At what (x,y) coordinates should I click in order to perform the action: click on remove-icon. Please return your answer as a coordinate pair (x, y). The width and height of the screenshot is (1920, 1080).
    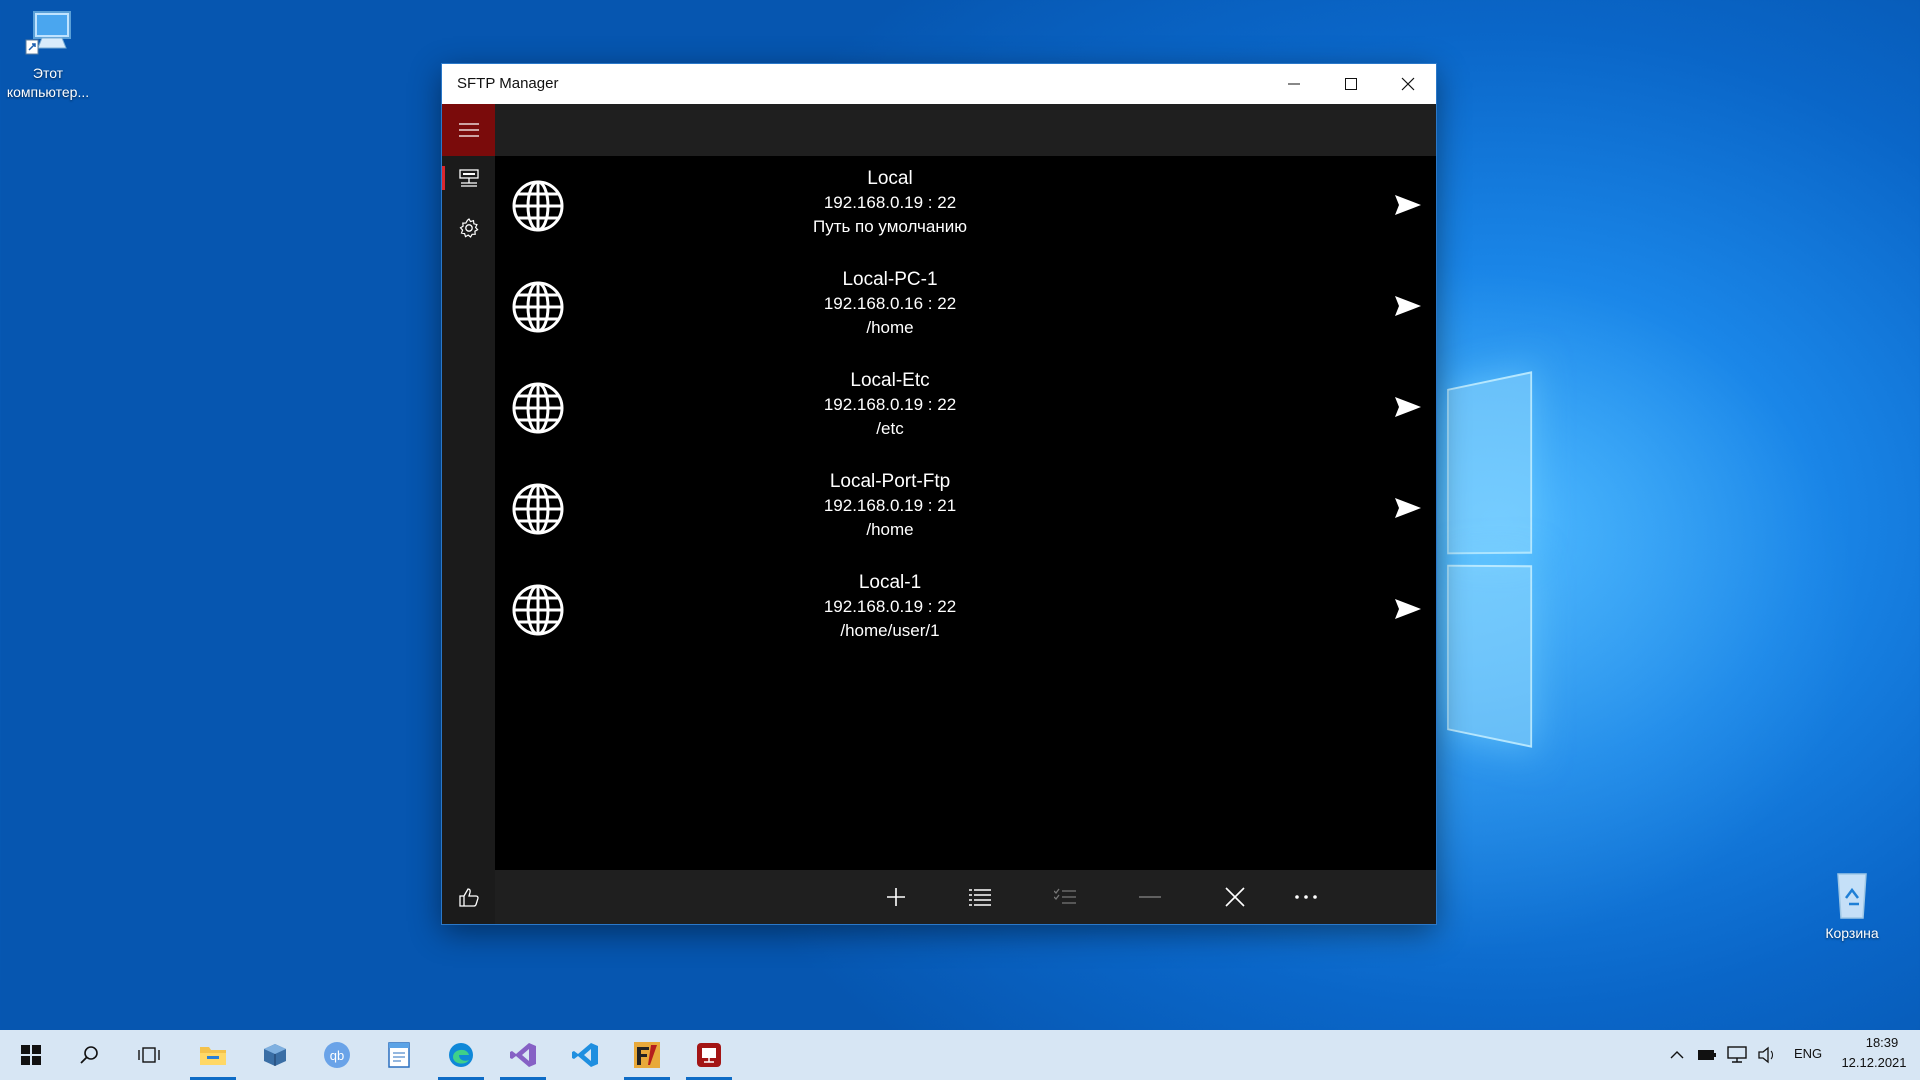
    Looking at the image, I should click on (1150, 897).